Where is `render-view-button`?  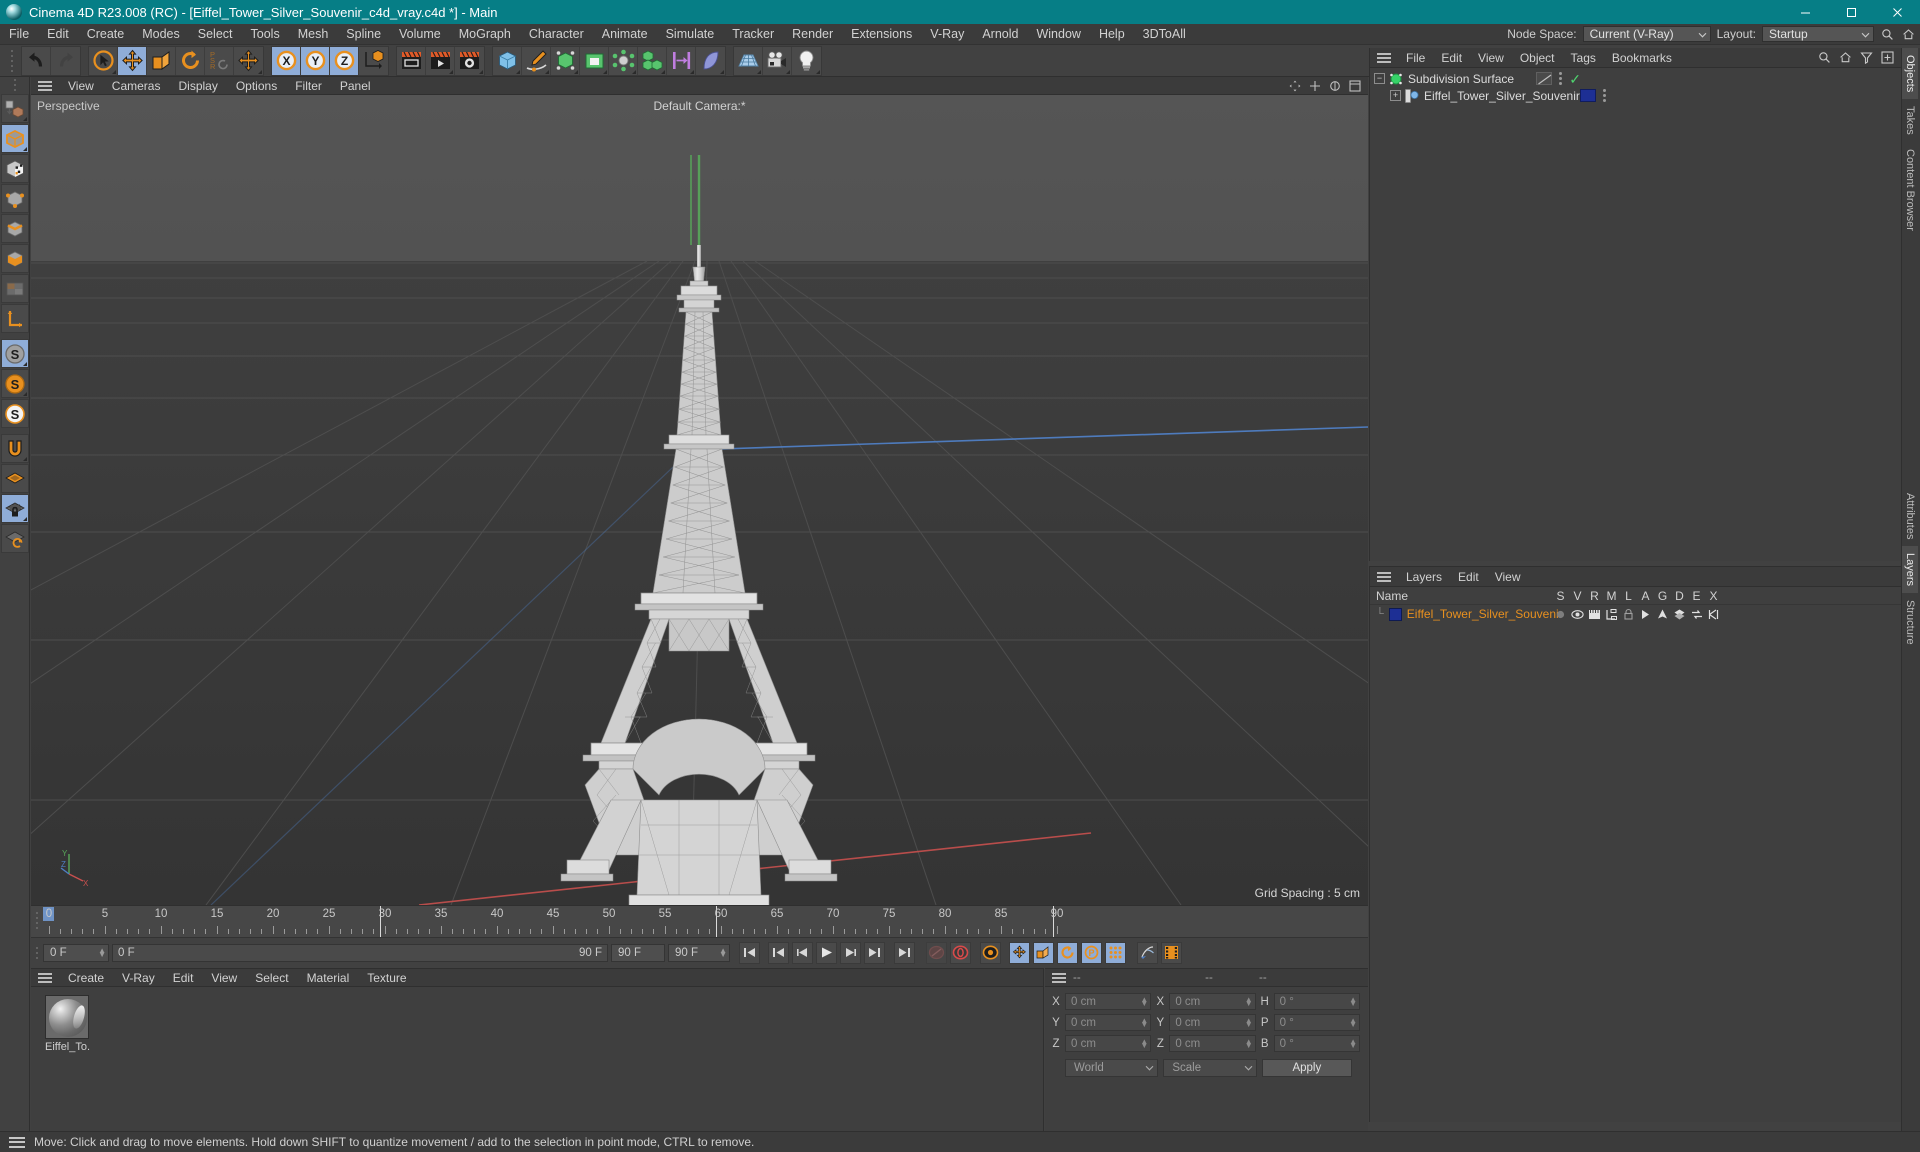
render-view-button is located at coordinates (411, 60).